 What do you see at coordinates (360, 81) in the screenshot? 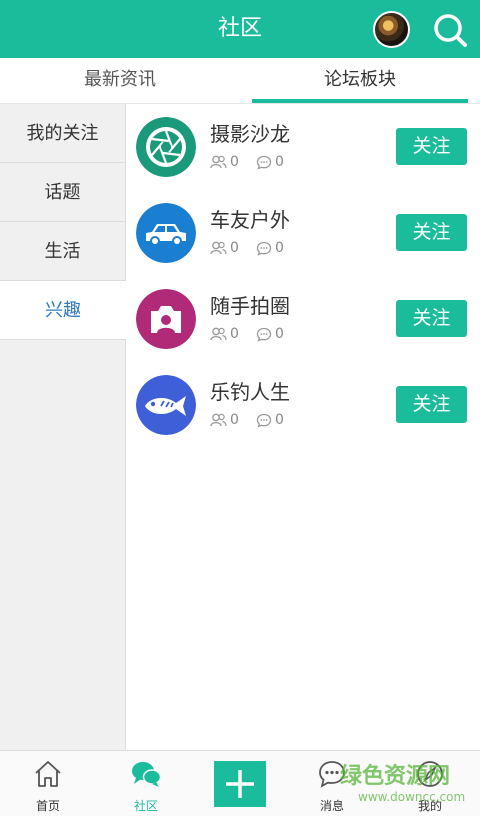
I see `tab-forum-sections: 论坛板块` at bounding box center [360, 81].